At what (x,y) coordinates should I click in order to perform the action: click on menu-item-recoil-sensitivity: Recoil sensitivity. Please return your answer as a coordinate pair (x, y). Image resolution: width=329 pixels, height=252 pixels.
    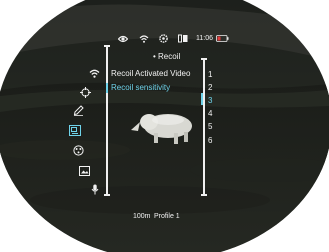
    Looking at the image, I should click on (154, 88).